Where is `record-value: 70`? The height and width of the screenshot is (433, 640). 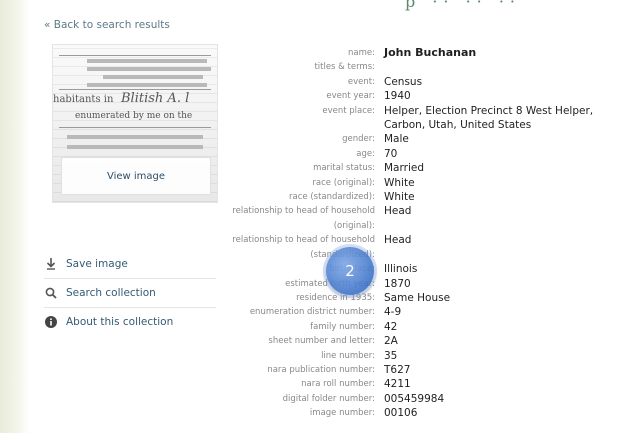 record-value: 70 is located at coordinates (391, 153).